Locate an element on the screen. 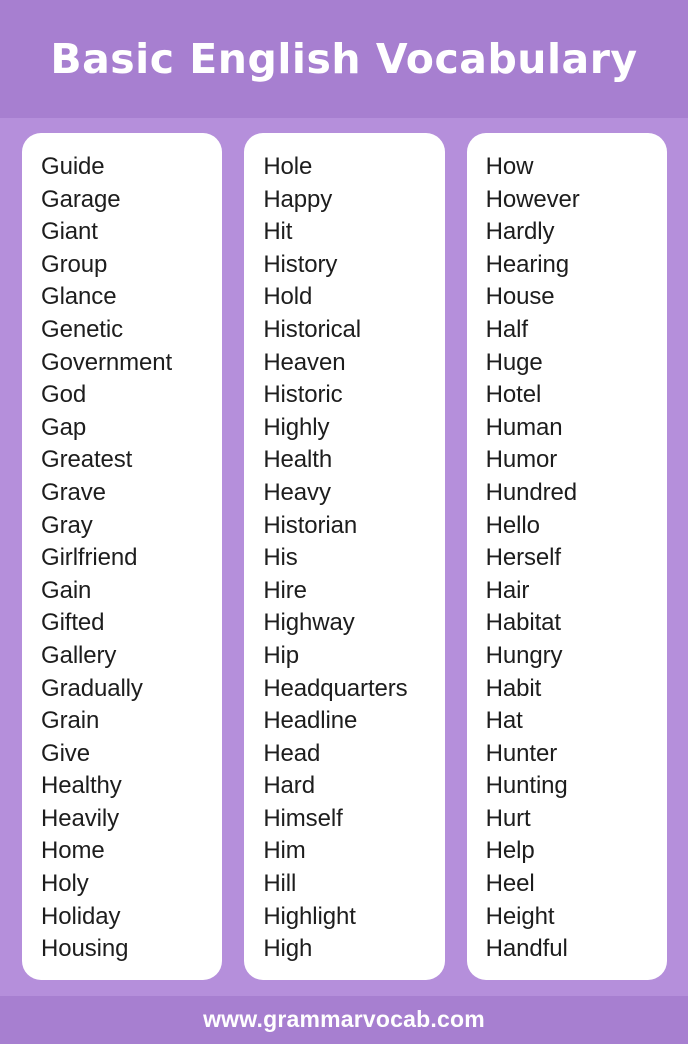 This screenshot has height=1044, width=688. vocabulary-word: House is located at coordinates (520, 297).